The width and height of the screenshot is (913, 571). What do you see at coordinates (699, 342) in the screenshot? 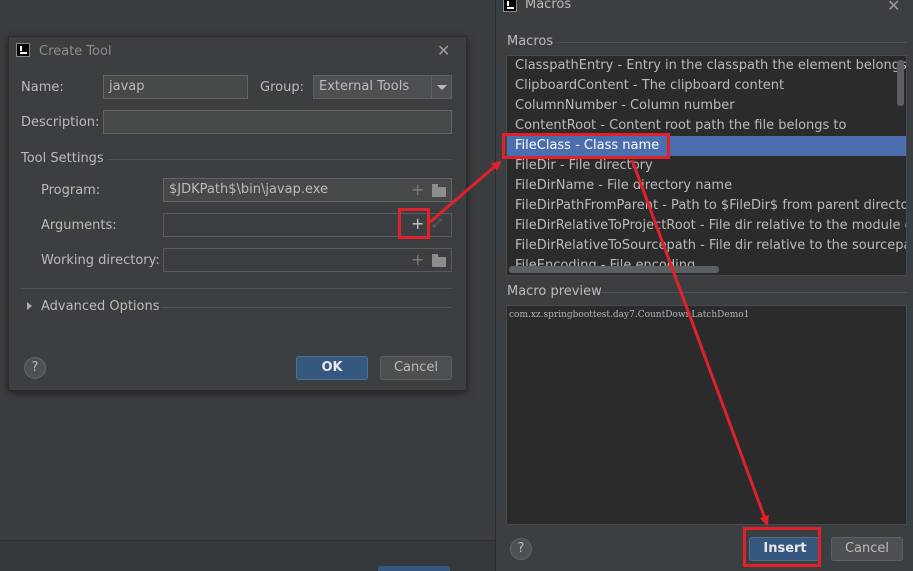
I see `arrow-fileclass-to-insert` at bounding box center [699, 342].